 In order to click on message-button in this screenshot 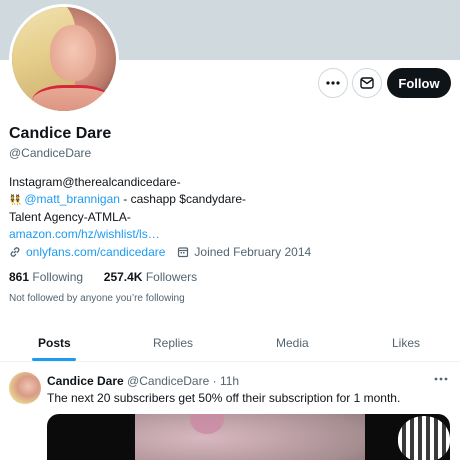, I will do `click(367, 83)`.